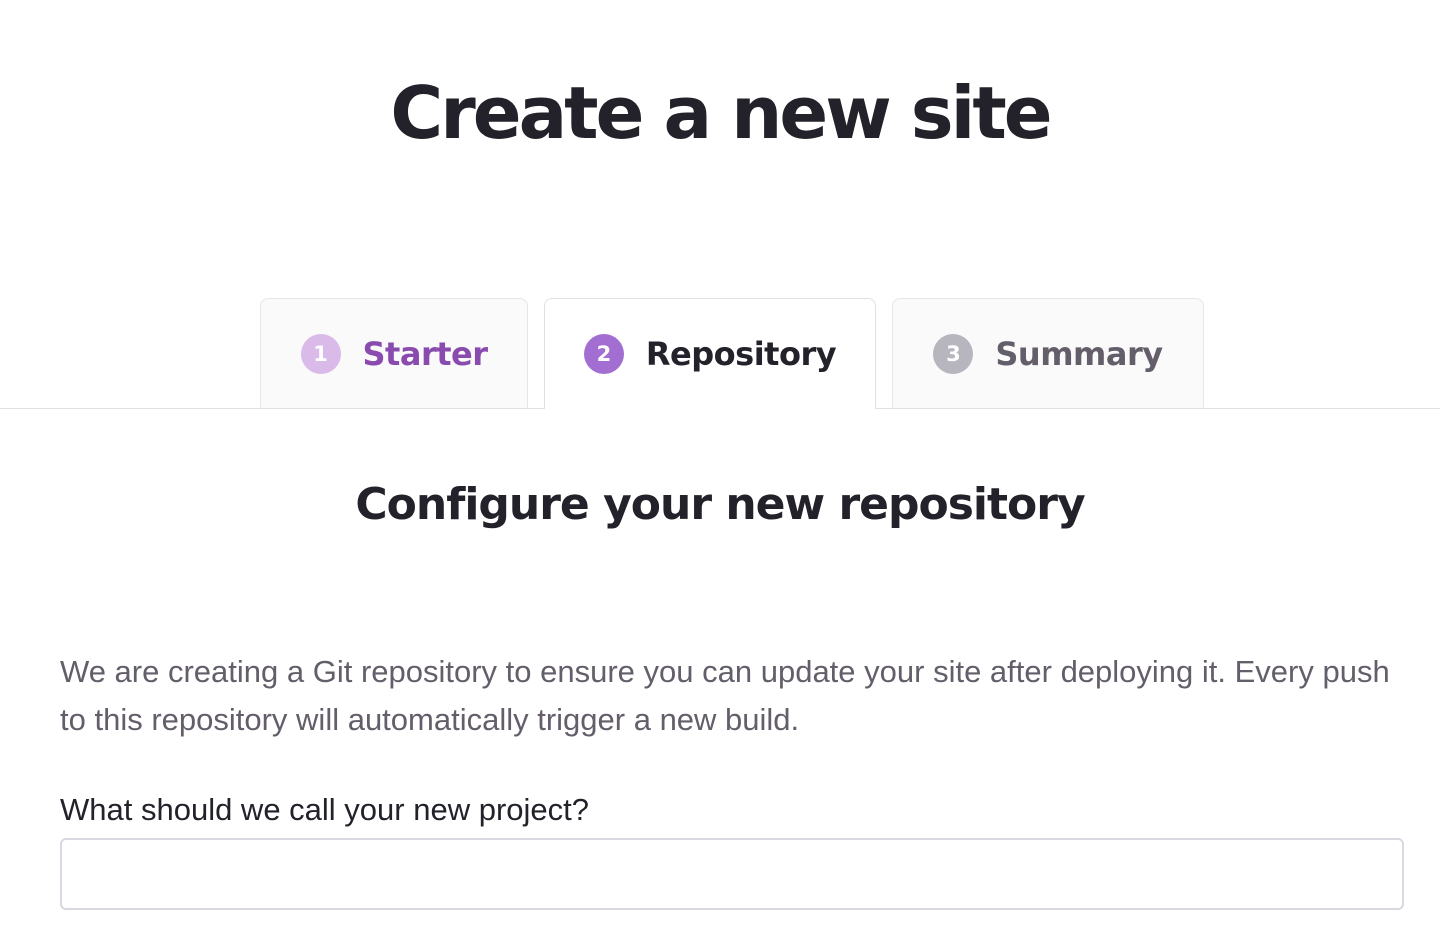 This screenshot has height=944, width=1440. What do you see at coordinates (320, 353) in the screenshot?
I see `step-number-badge: 1` at bounding box center [320, 353].